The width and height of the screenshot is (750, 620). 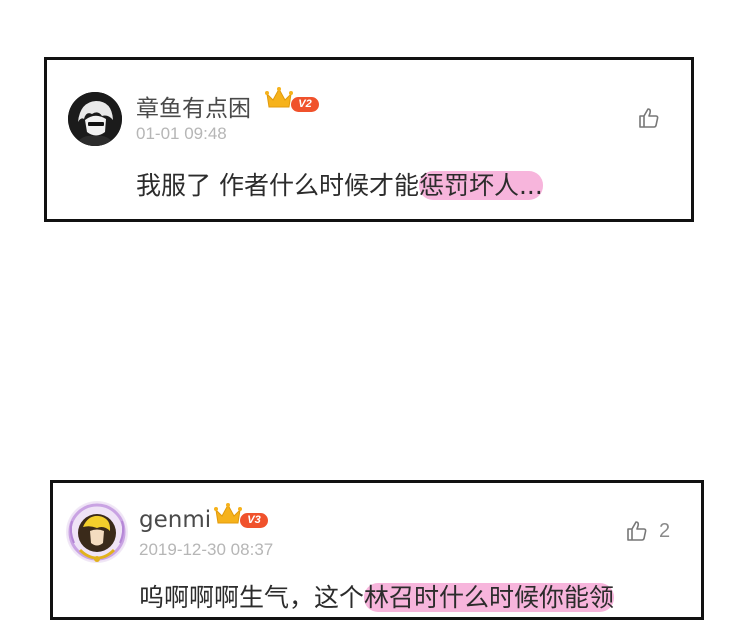 What do you see at coordinates (175, 520) in the screenshot?
I see `username: genmi` at bounding box center [175, 520].